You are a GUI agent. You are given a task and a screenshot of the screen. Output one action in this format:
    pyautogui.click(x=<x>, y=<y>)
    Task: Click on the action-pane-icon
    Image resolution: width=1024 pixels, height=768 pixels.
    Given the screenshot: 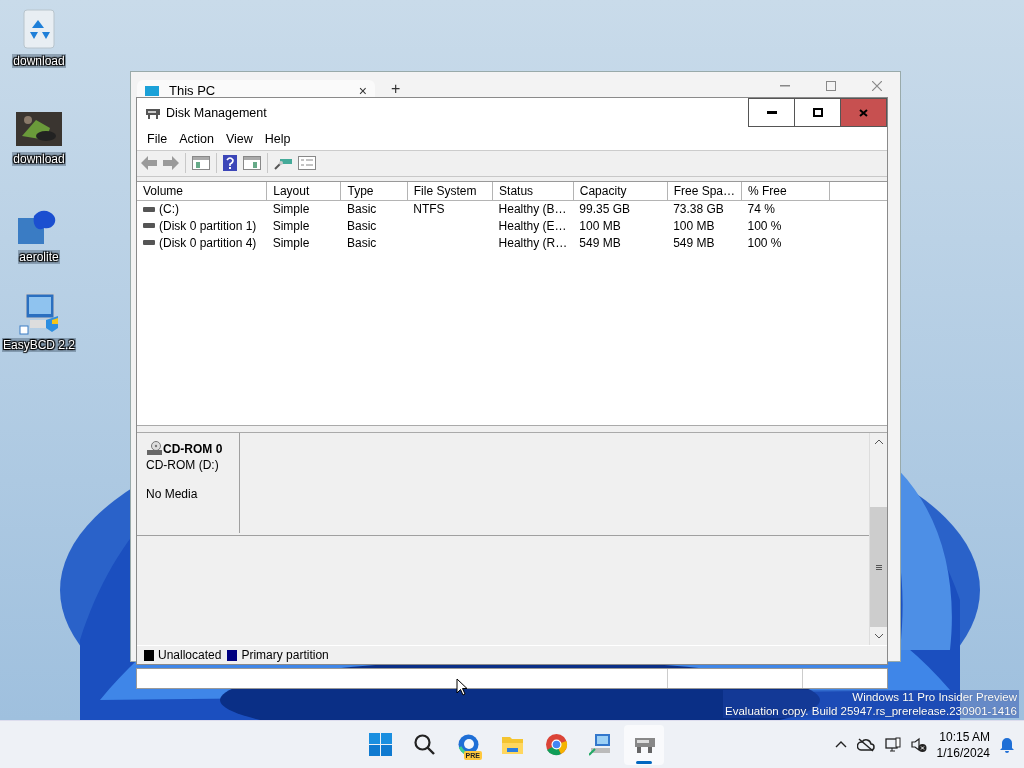 What is the action you would take?
    pyautogui.click(x=252, y=163)
    